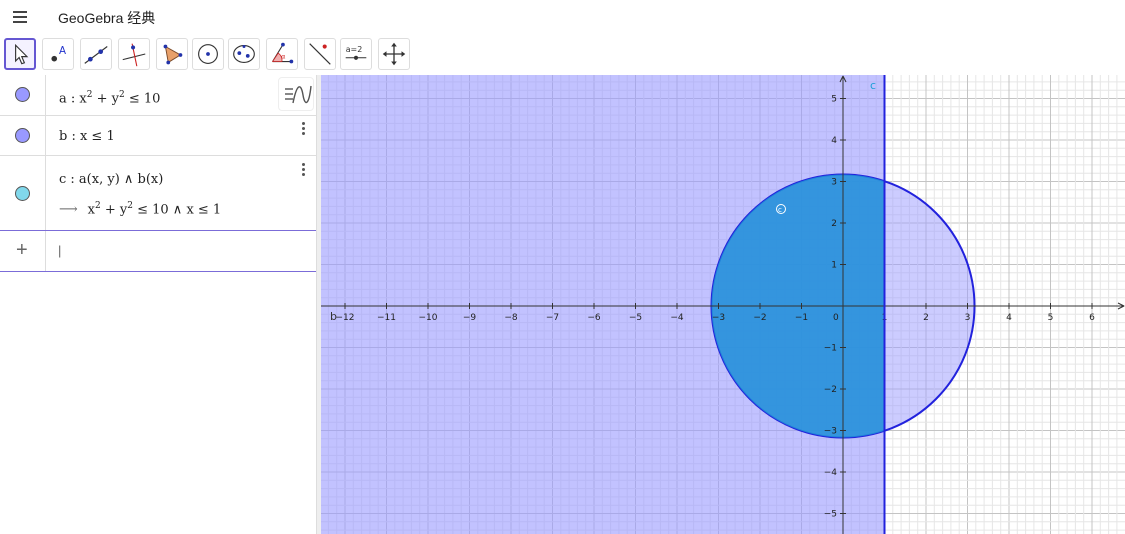 This screenshot has height=534, width=1125. I want to click on x-tick-label: −11, so click(386, 318).